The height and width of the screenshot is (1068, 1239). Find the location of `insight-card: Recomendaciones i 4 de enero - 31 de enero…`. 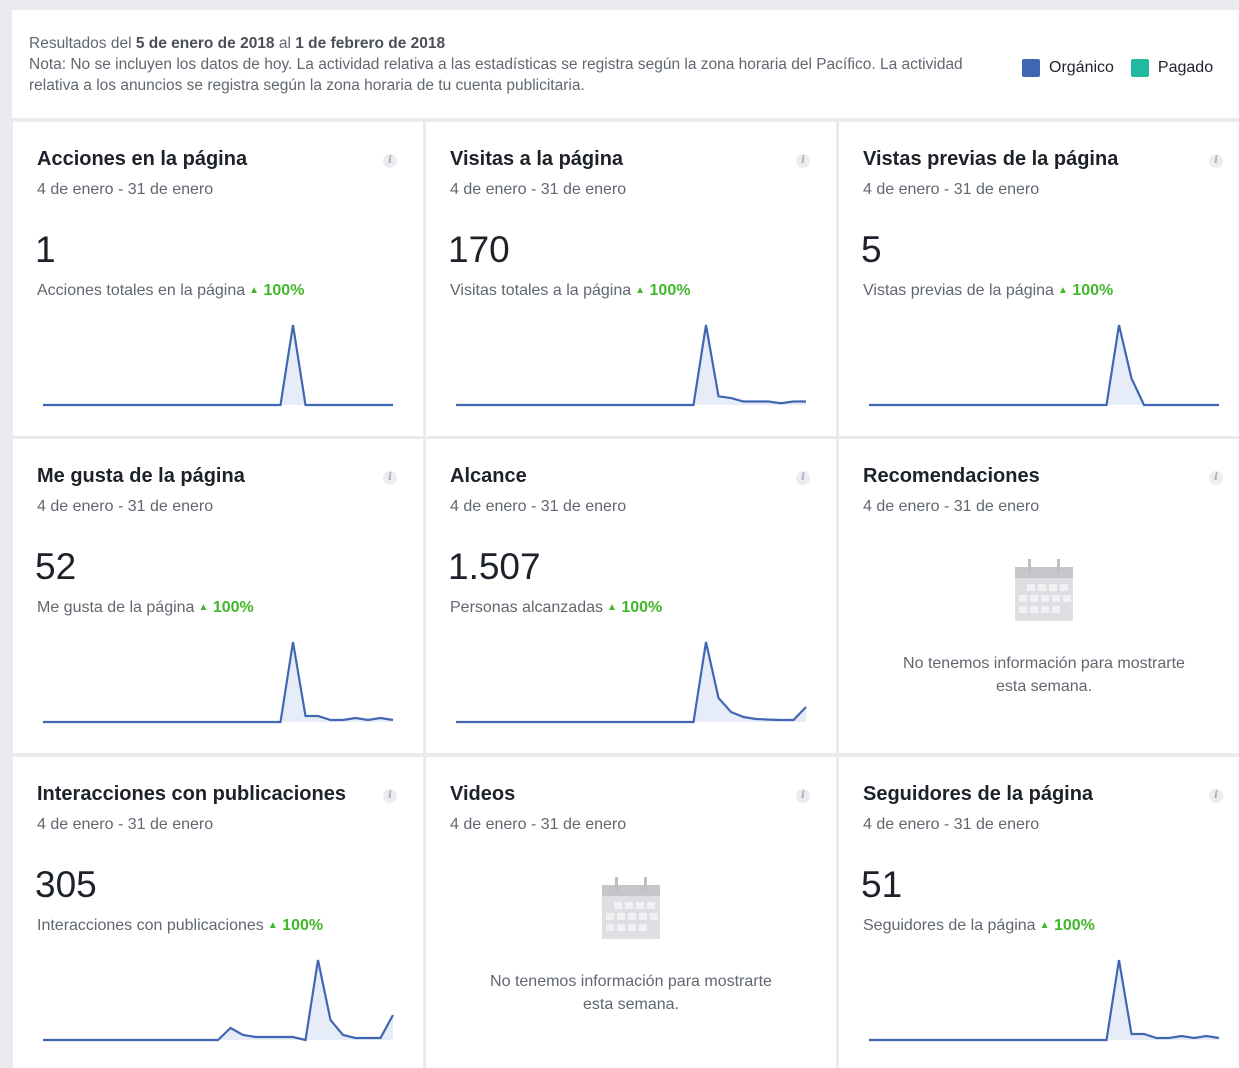

insight-card: Recomendaciones i 4 de enero - 31 de enero… is located at coordinates (1039, 596).